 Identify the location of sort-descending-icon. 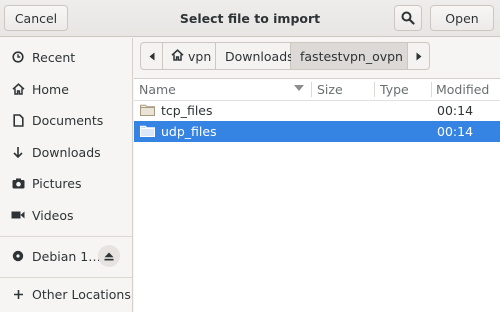
(299, 88).